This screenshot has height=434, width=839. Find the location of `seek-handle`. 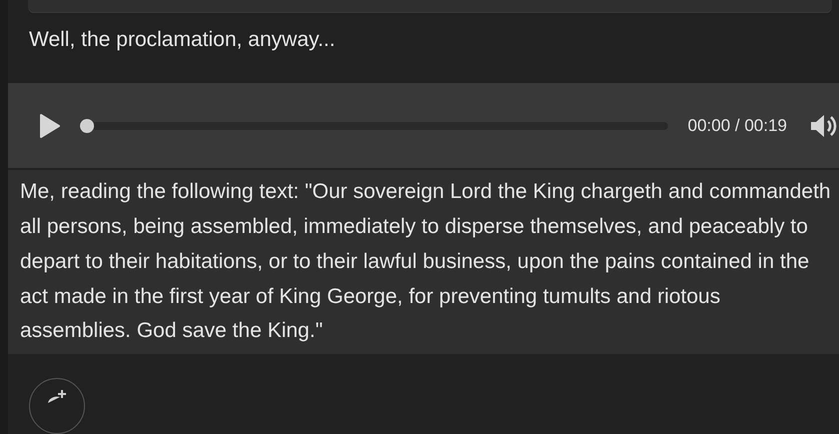

seek-handle is located at coordinates (87, 125).